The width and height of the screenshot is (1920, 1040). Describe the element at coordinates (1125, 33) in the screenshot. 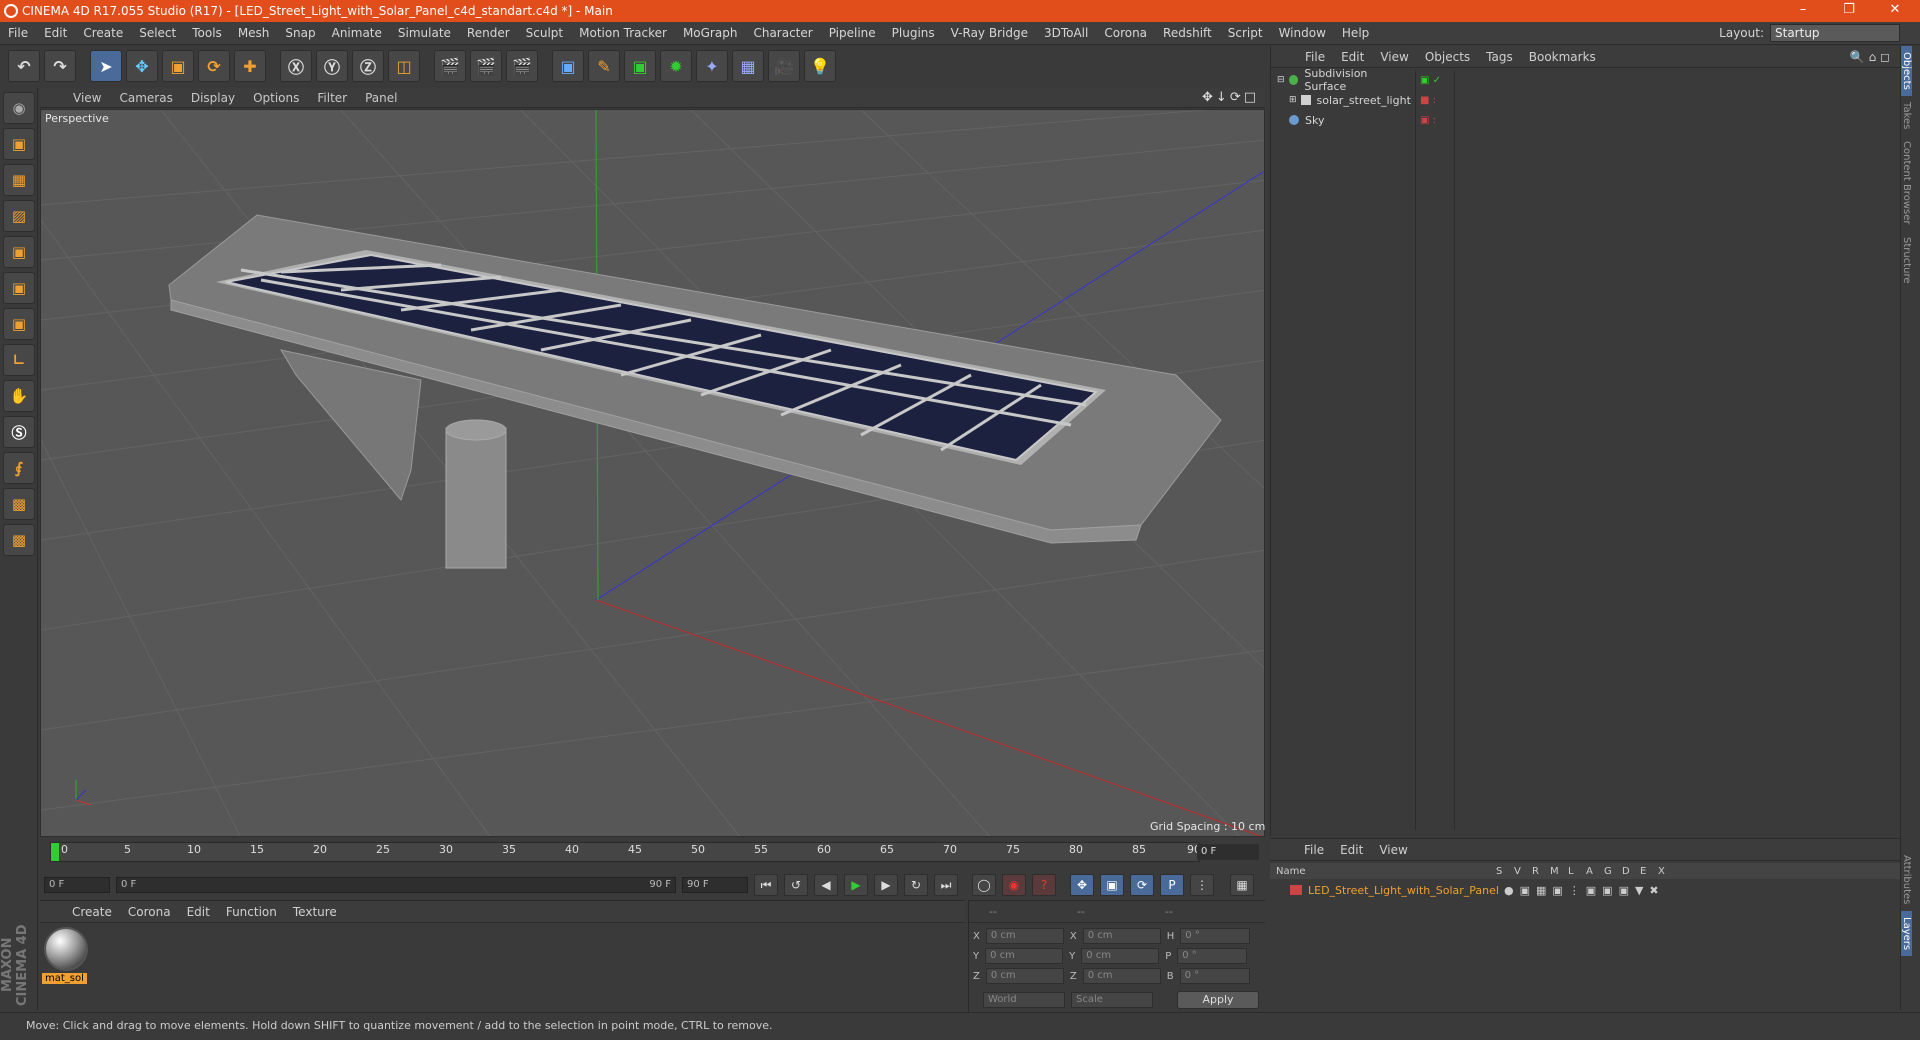

I see `menu-corona: Corona` at that location.